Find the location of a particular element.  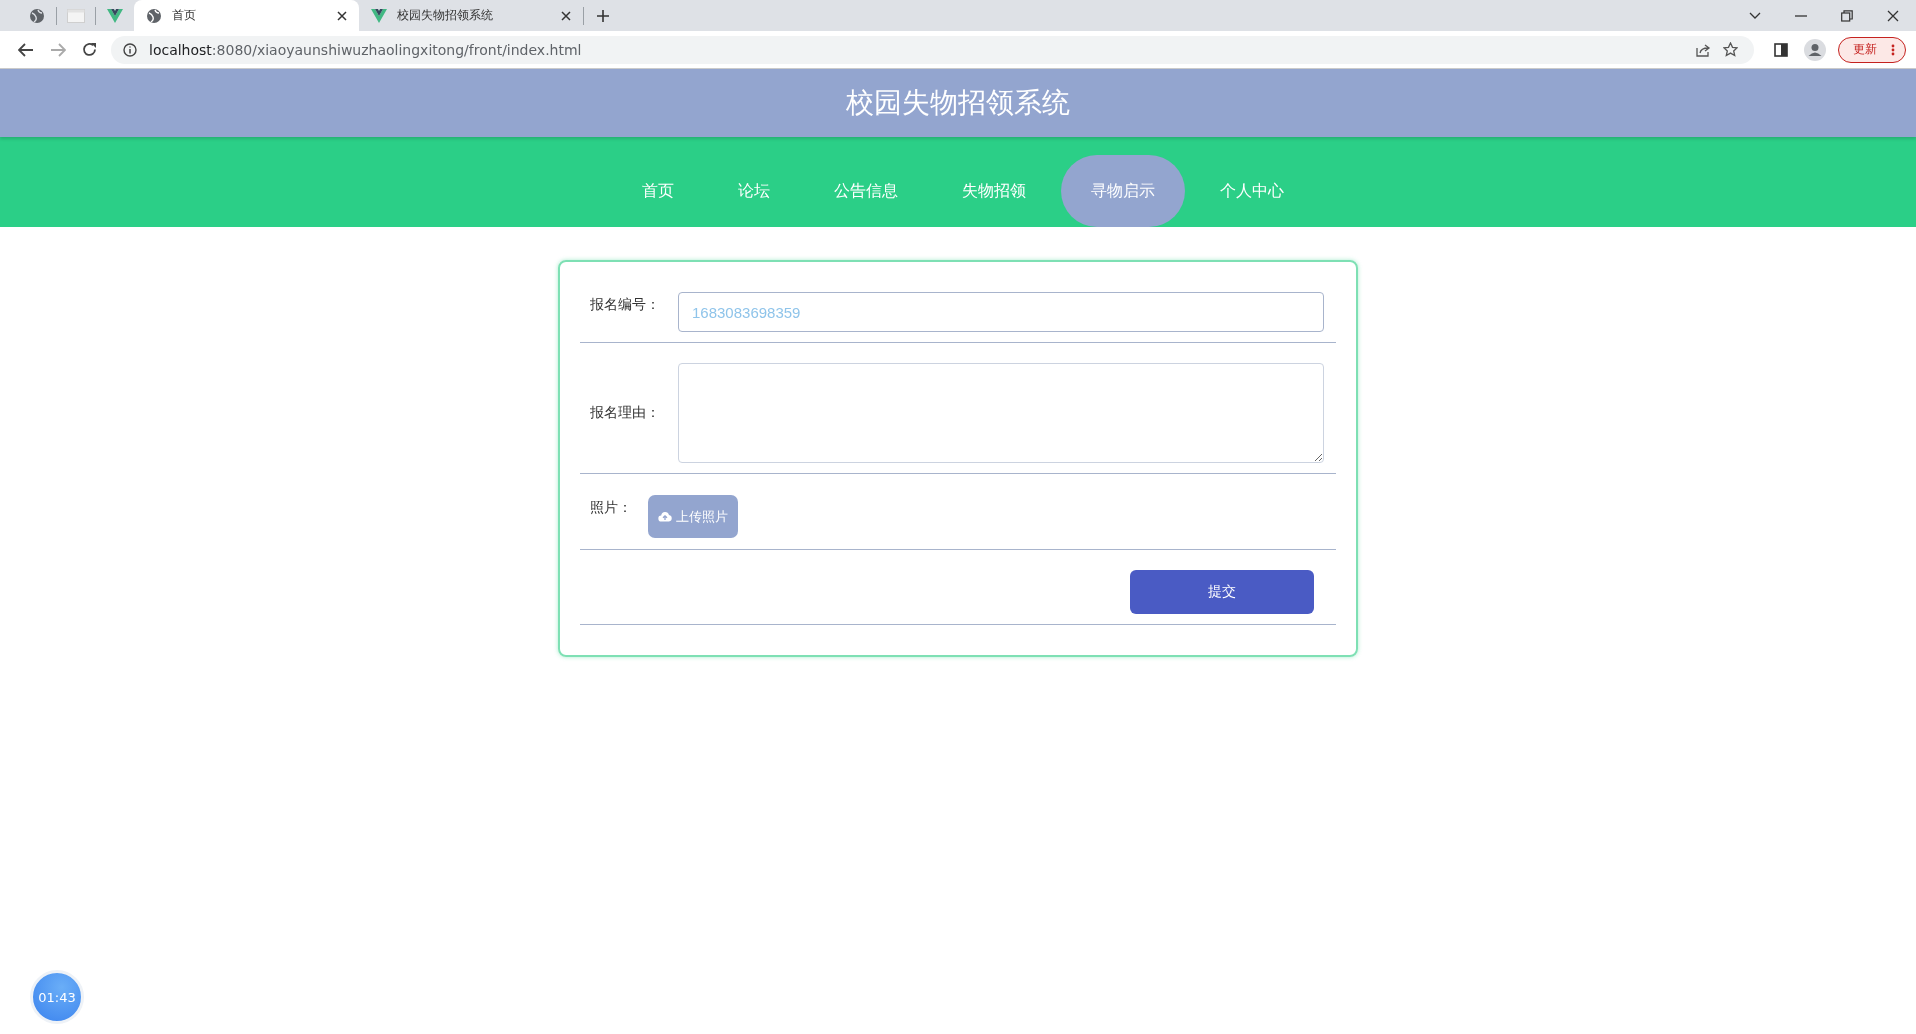

globe-icon is located at coordinates (154, 15).